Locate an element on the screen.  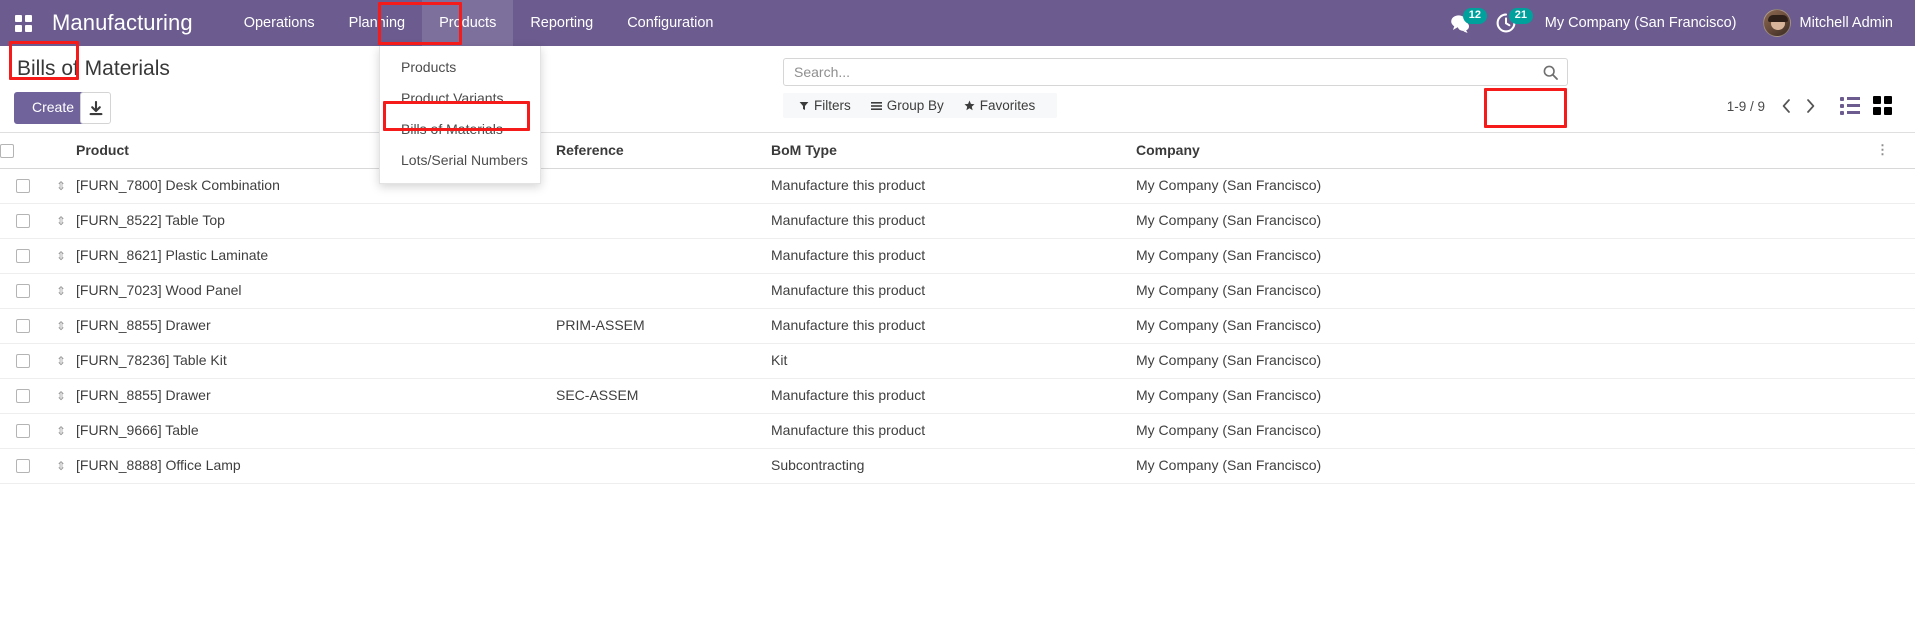
handle-header is located at coordinates (61, 151).